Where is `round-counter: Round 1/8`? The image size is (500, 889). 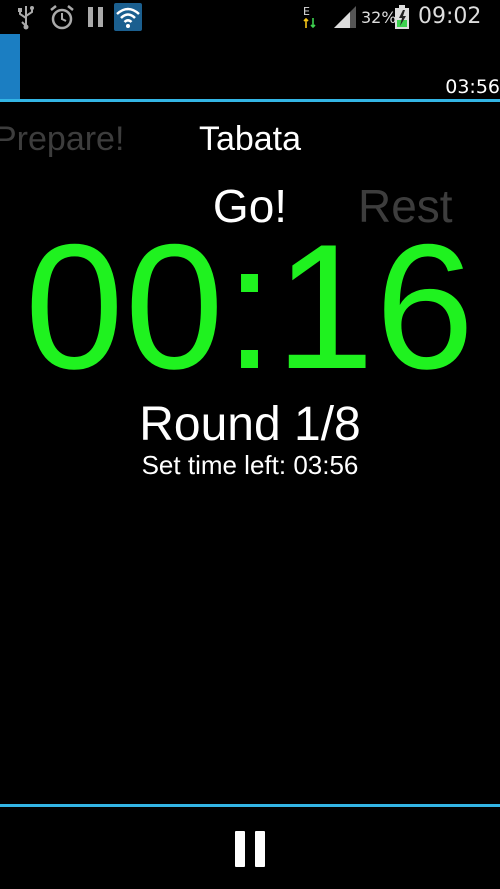
round-counter: Round 1/8 is located at coordinates (250, 424).